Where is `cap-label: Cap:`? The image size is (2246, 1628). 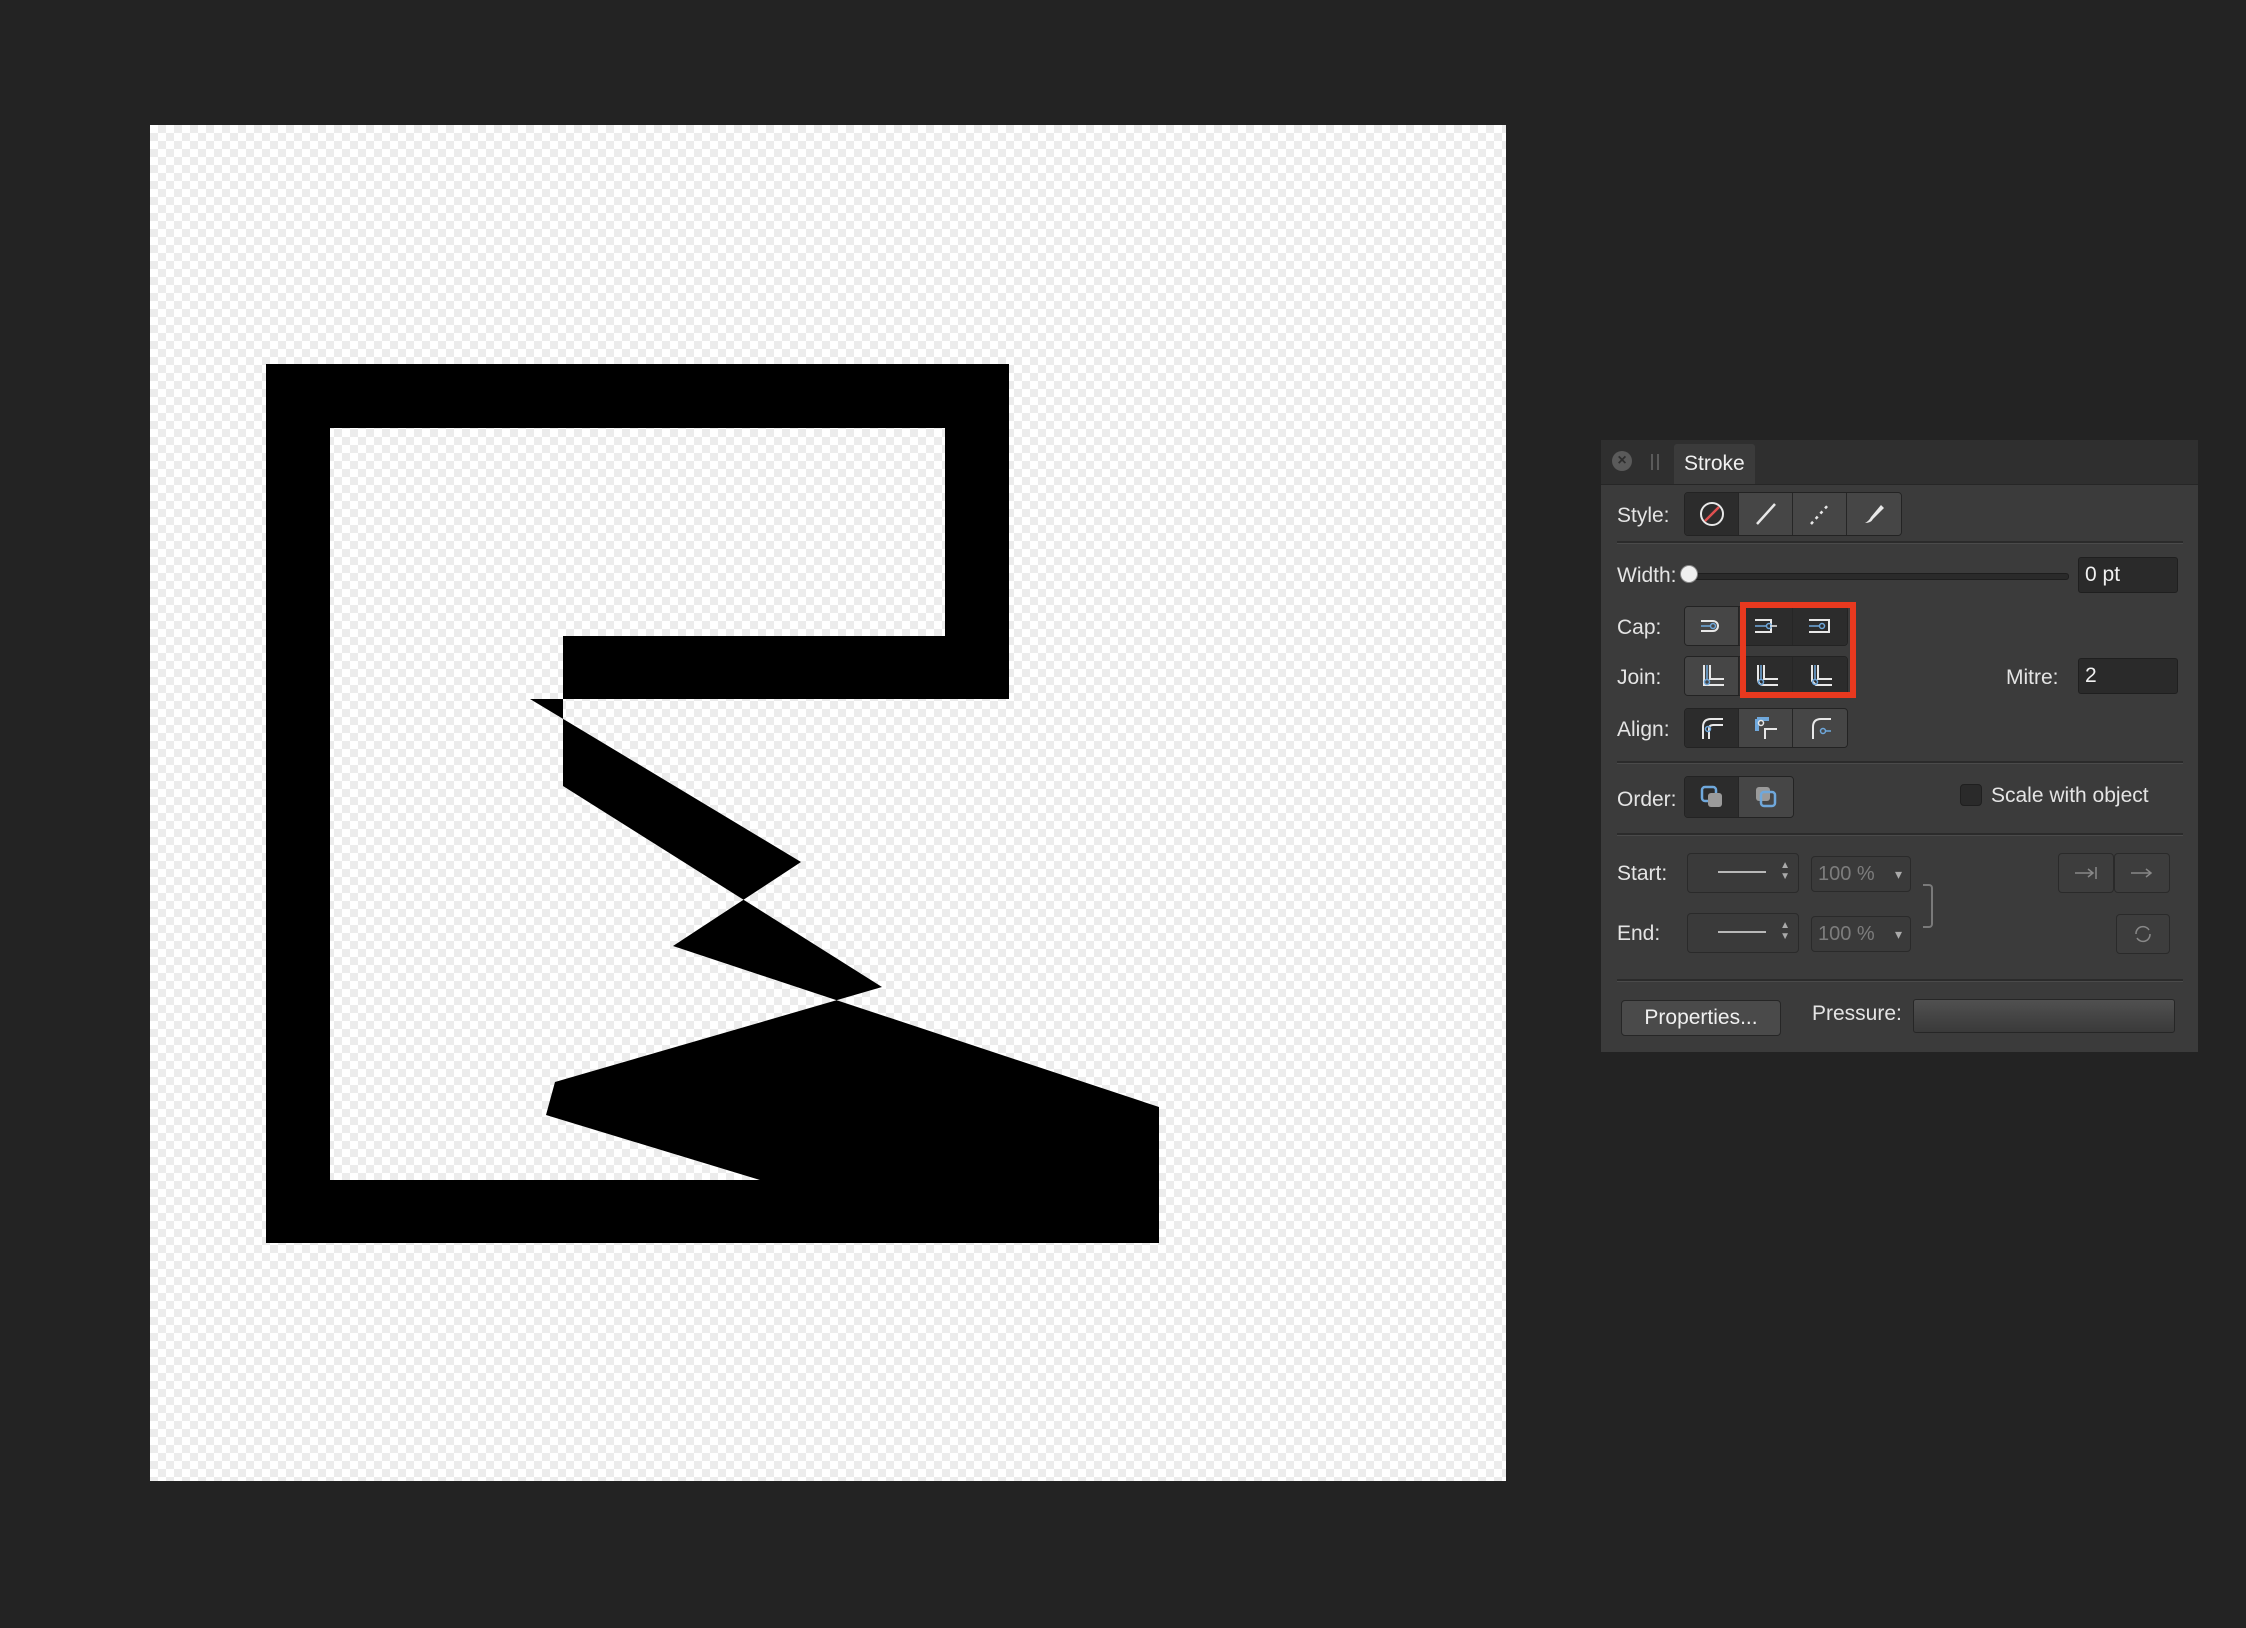
cap-label: Cap: is located at coordinates (1639, 627).